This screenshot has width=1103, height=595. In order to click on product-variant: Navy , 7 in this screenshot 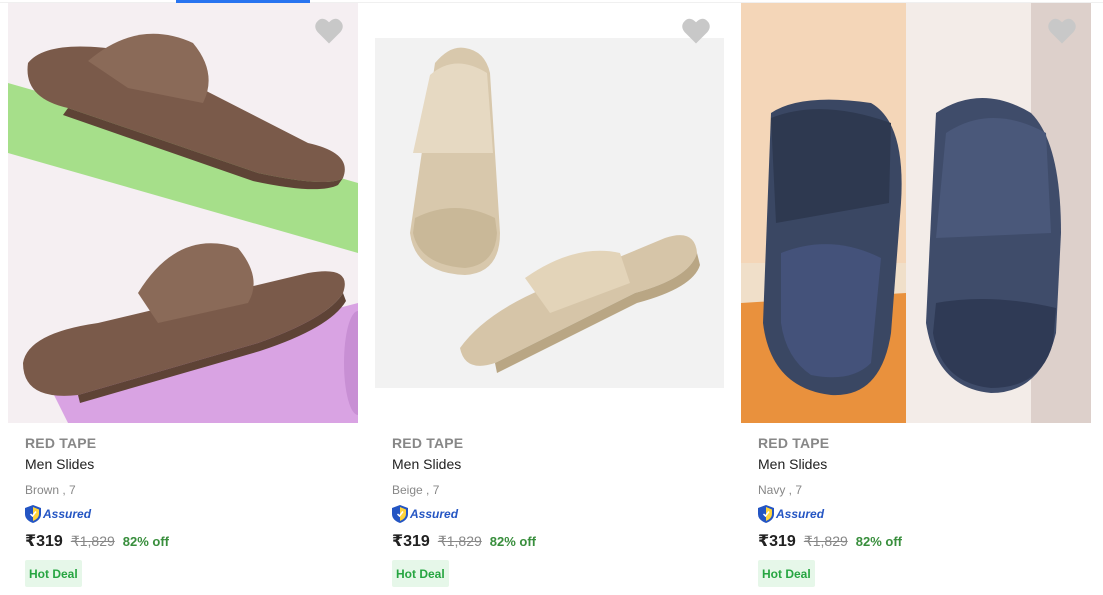, I will do `click(780, 490)`.